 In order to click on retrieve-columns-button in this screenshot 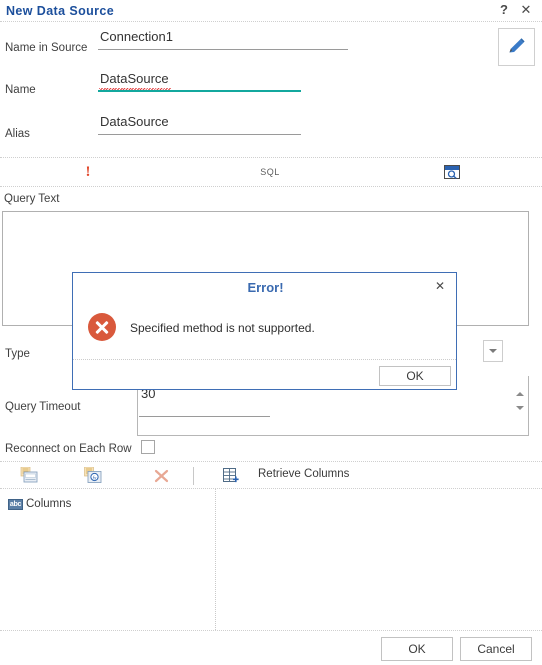, I will do `click(231, 476)`.